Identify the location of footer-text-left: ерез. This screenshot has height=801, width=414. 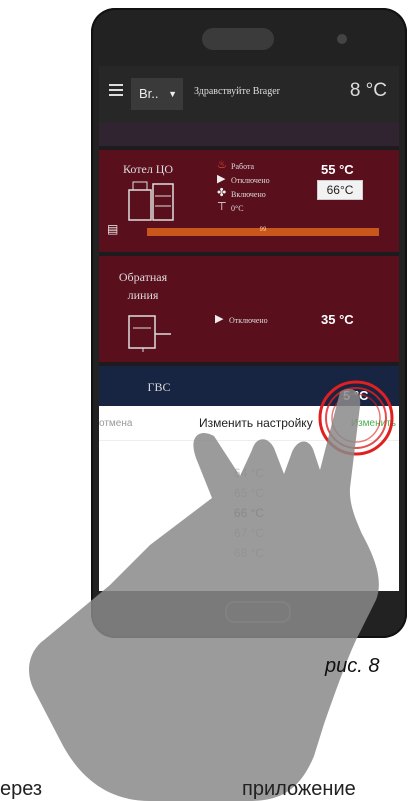
(21, 789).